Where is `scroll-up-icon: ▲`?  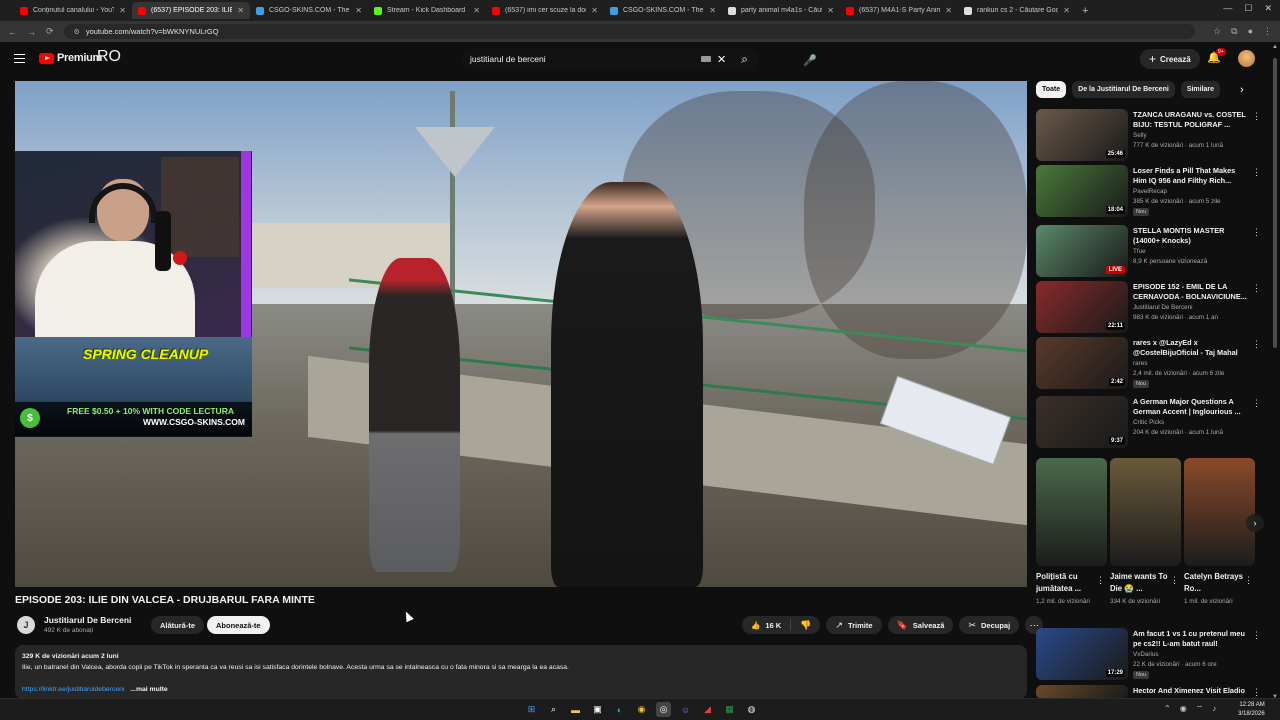 scroll-up-icon: ▲ is located at coordinates (1275, 47).